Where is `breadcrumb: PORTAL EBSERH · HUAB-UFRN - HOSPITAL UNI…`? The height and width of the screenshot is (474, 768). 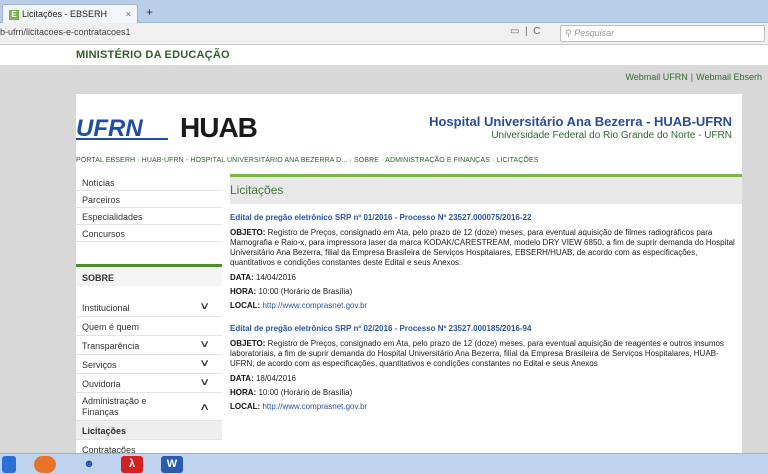
breadcrumb: PORTAL EBSERH · HUAB-UFRN - HOSPITAL UNI… is located at coordinates (307, 160).